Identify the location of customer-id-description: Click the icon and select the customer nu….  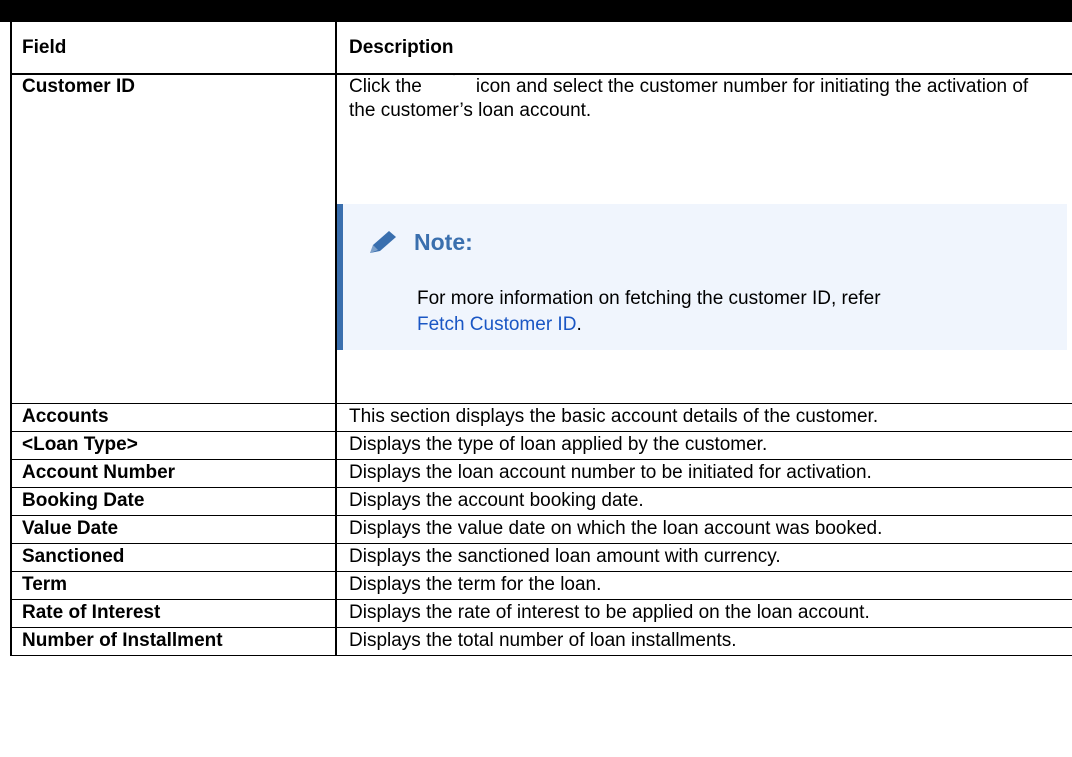
(710, 98).